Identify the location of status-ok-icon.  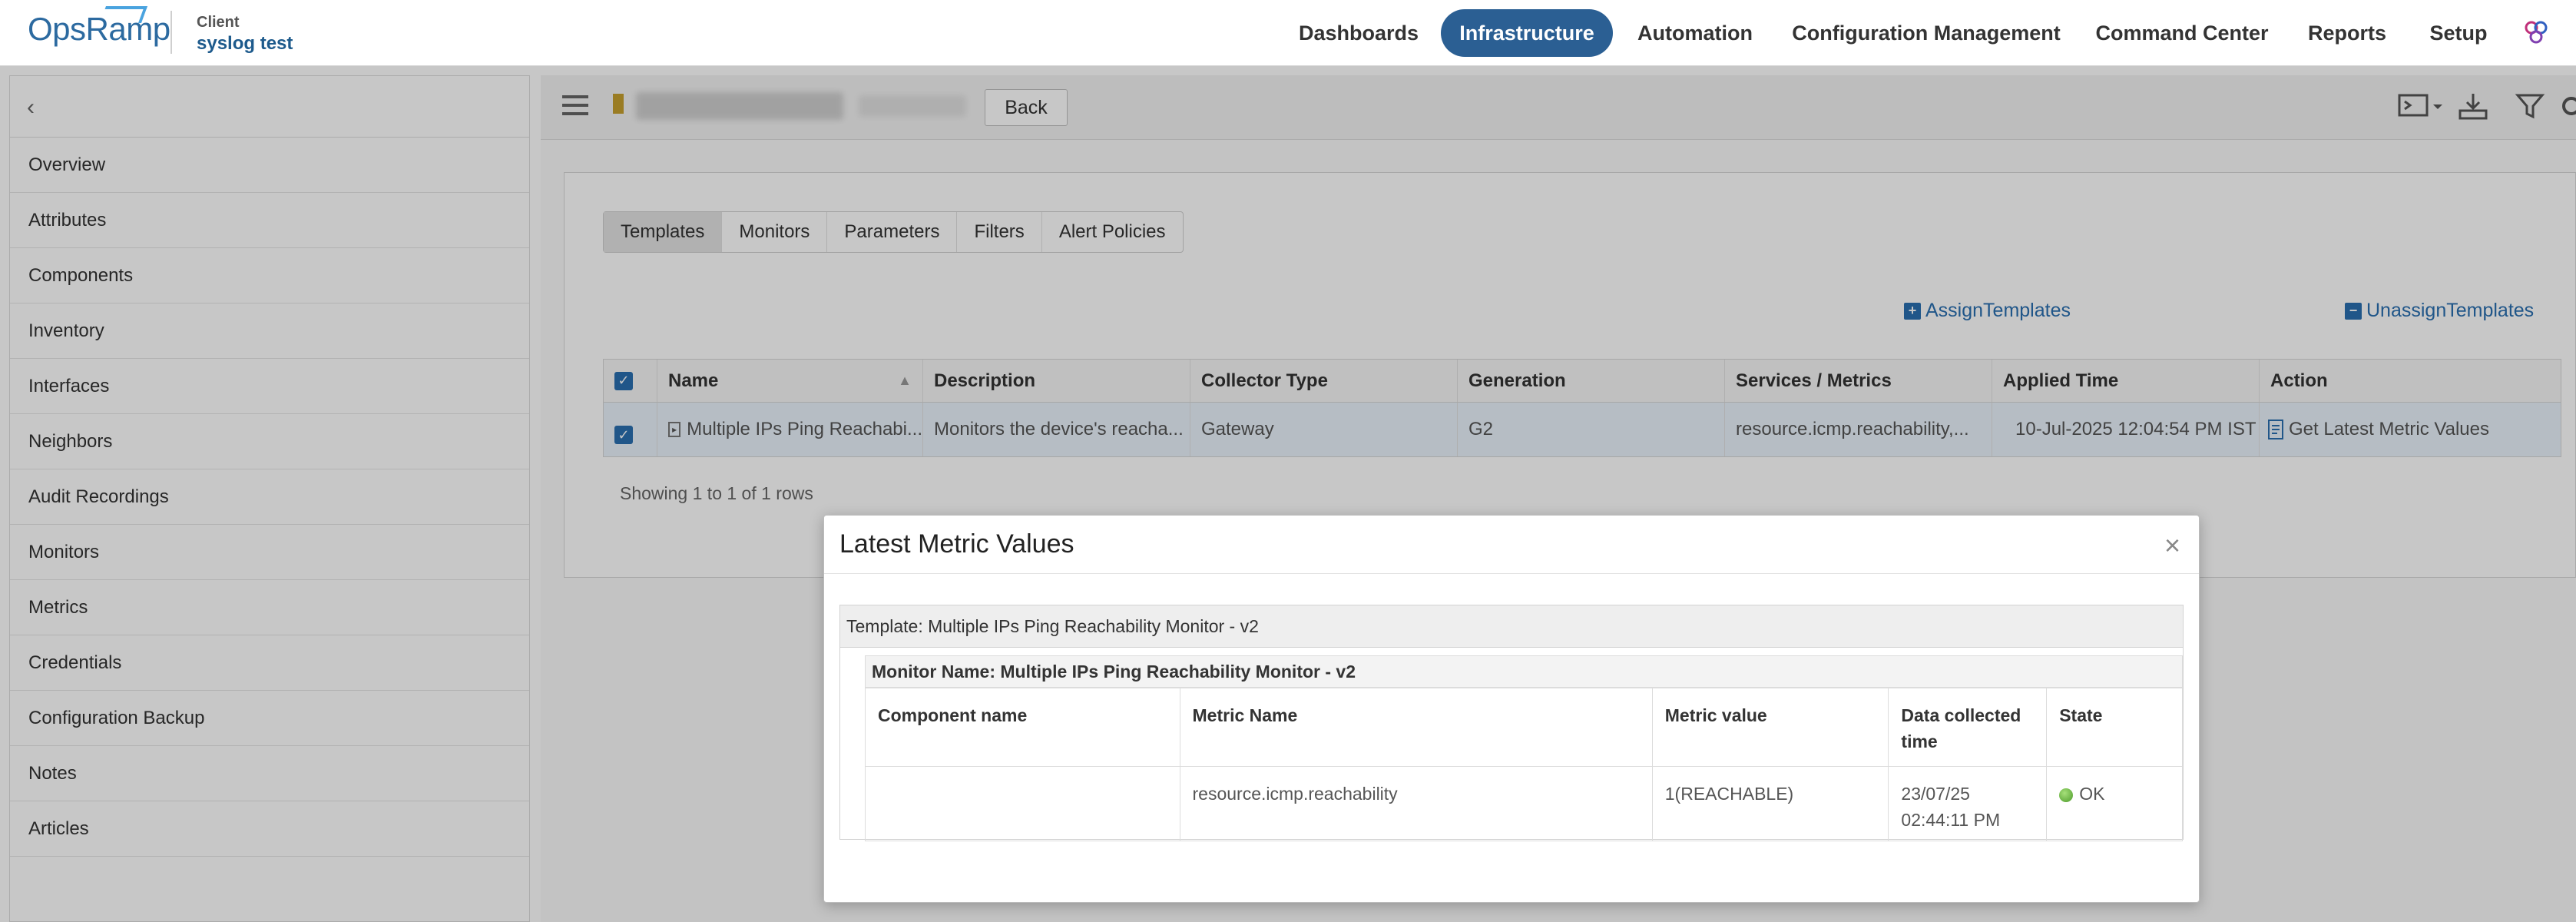
(2066, 795).